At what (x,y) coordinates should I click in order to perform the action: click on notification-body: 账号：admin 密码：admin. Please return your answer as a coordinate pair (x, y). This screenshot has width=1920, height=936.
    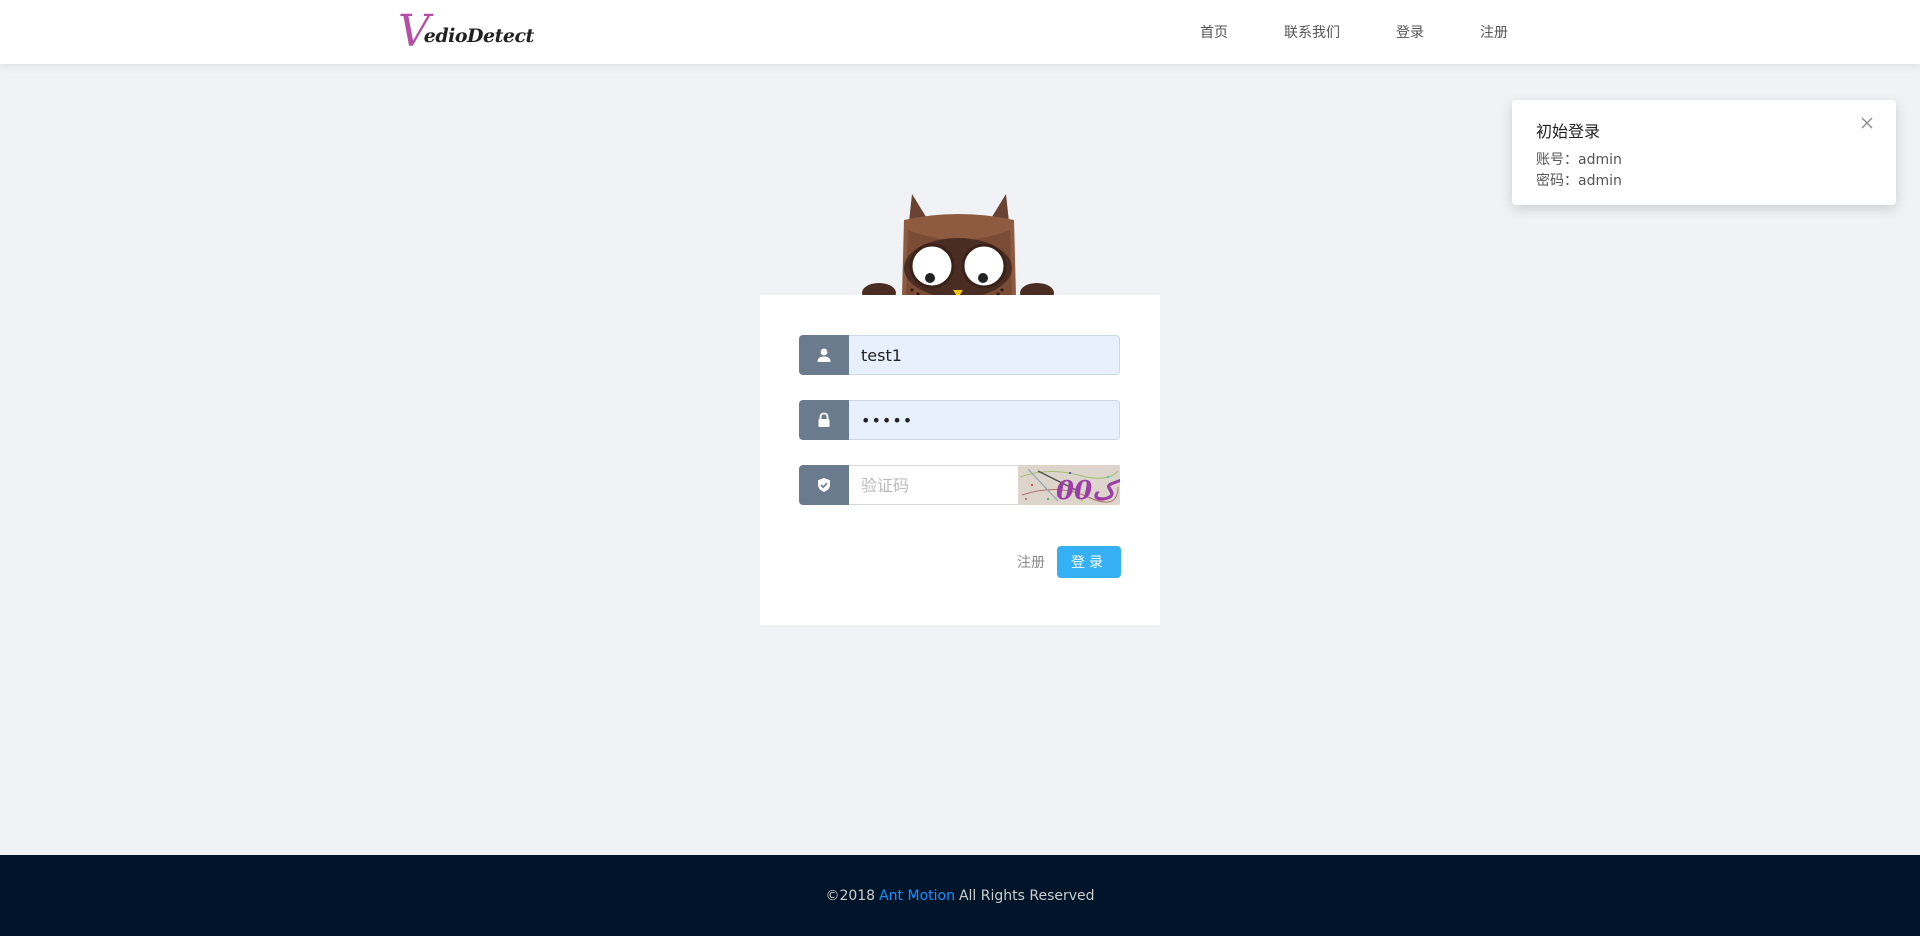
    Looking at the image, I should click on (1704, 171).